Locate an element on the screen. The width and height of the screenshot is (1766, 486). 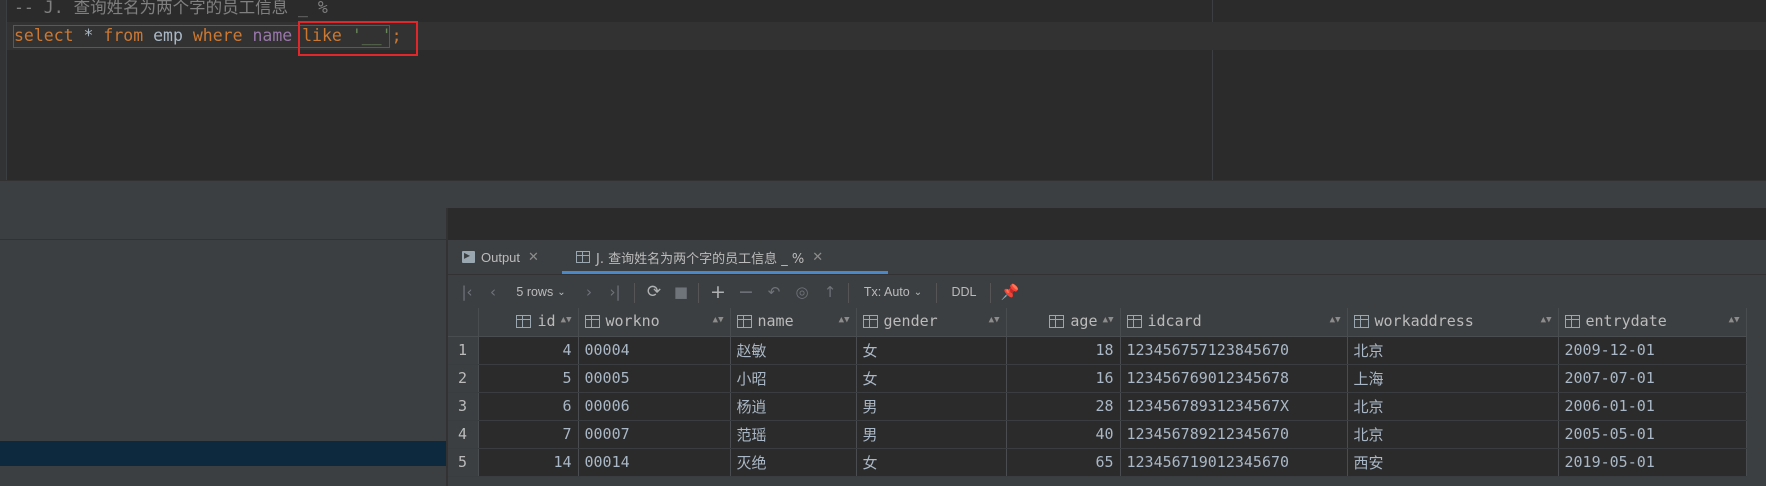
column-header-name: name ▲▼ is located at coordinates (793, 322).